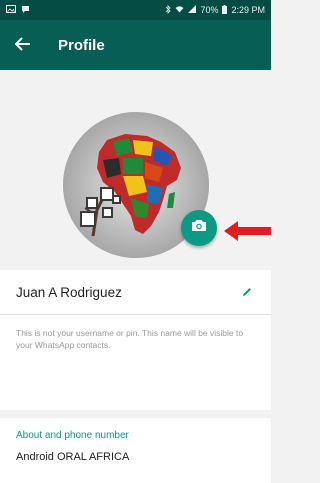  I want to click on battery-icon, so click(225, 10).